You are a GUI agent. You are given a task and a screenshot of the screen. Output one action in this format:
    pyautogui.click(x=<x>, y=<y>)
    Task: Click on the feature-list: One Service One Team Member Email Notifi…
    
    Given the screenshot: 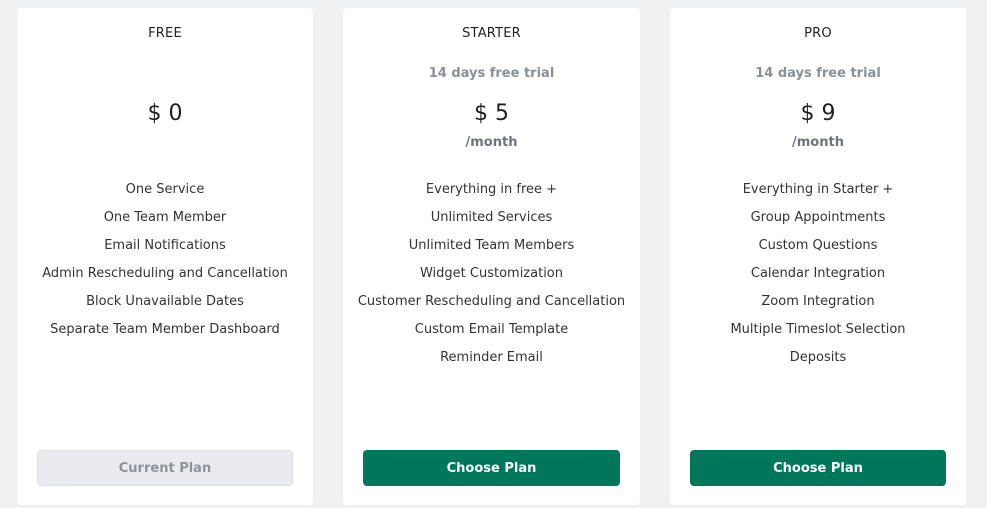 What is the action you would take?
    pyautogui.click(x=165, y=260)
    